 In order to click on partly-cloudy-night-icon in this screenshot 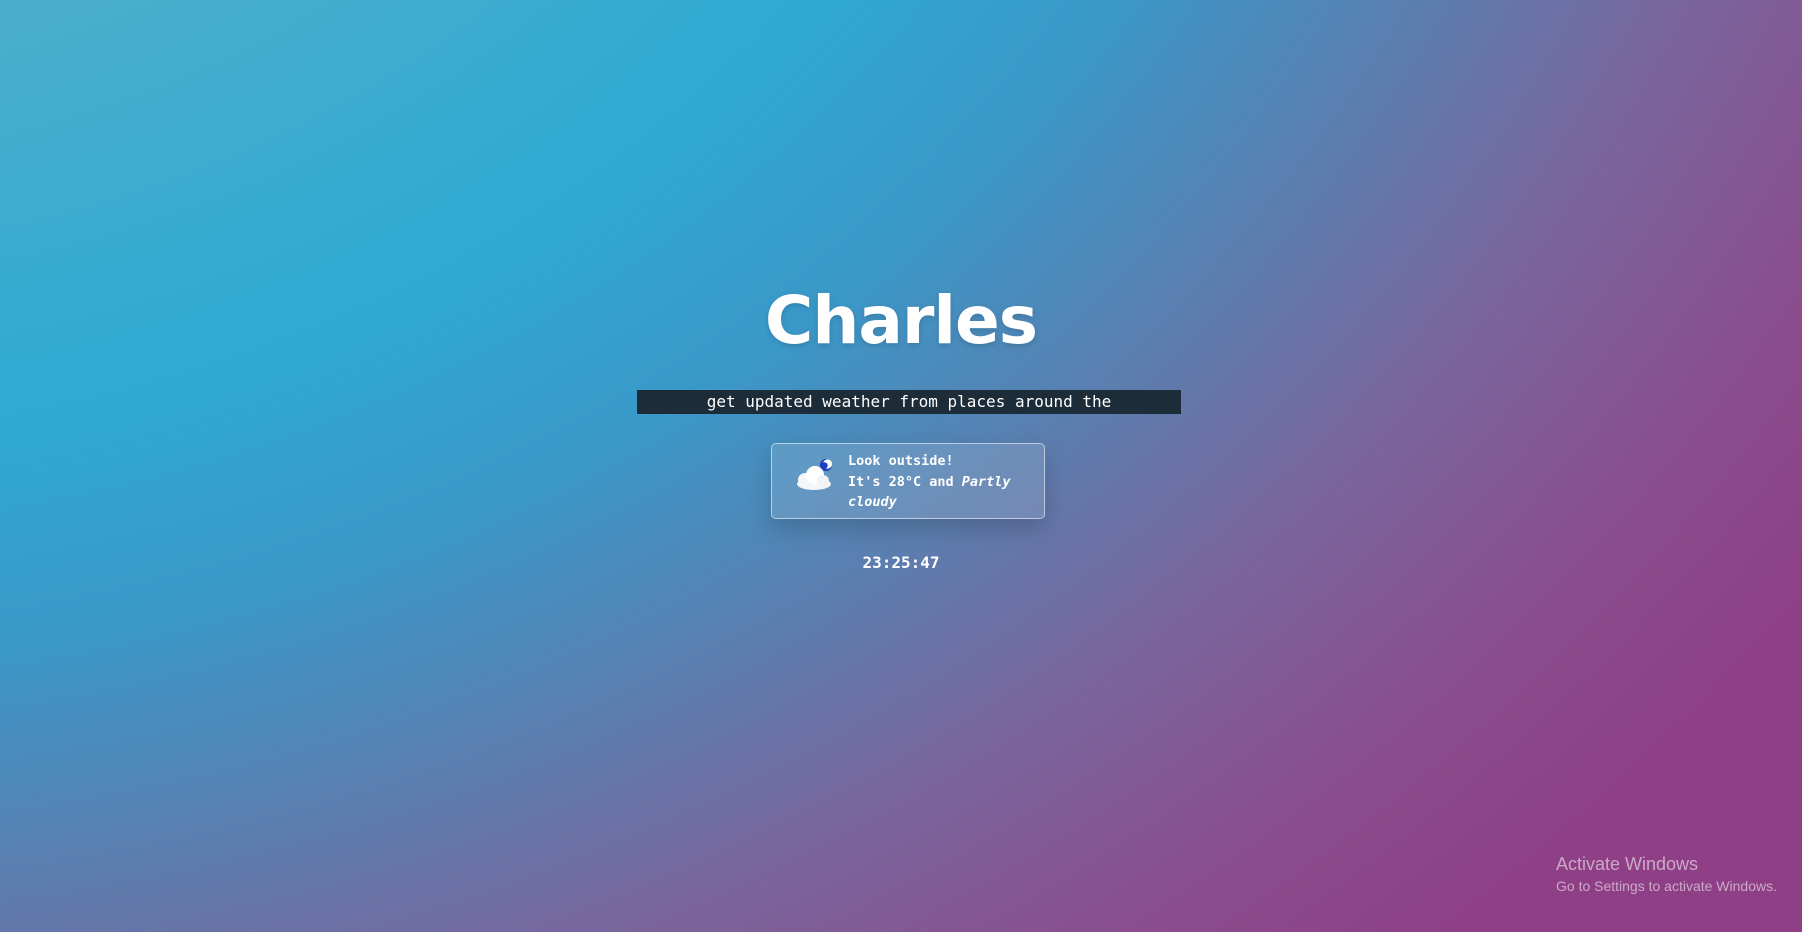, I will do `click(814, 475)`.